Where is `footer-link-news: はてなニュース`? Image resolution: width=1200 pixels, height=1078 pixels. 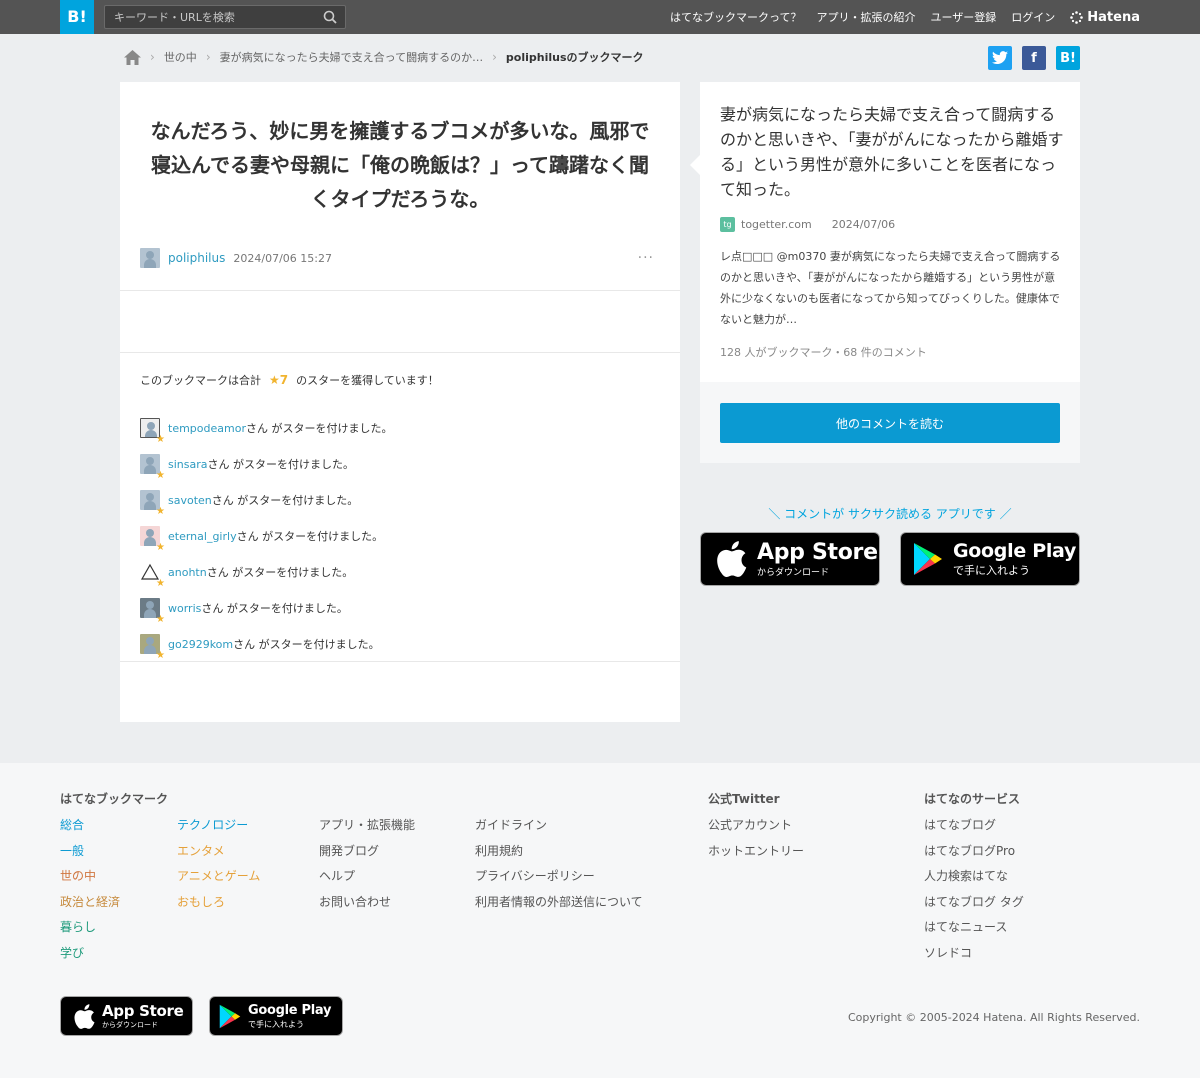
footer-link-news: はてなニュース is located at coordinates (974, 931).